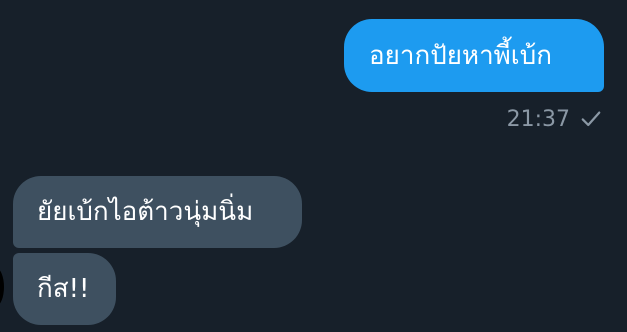 The image size is (627, 332). Describe the element at coordinates (460, 55) in the screenshot. I see `sent-message-text: อยากปัยหาพี้เบ้ก` at that location.